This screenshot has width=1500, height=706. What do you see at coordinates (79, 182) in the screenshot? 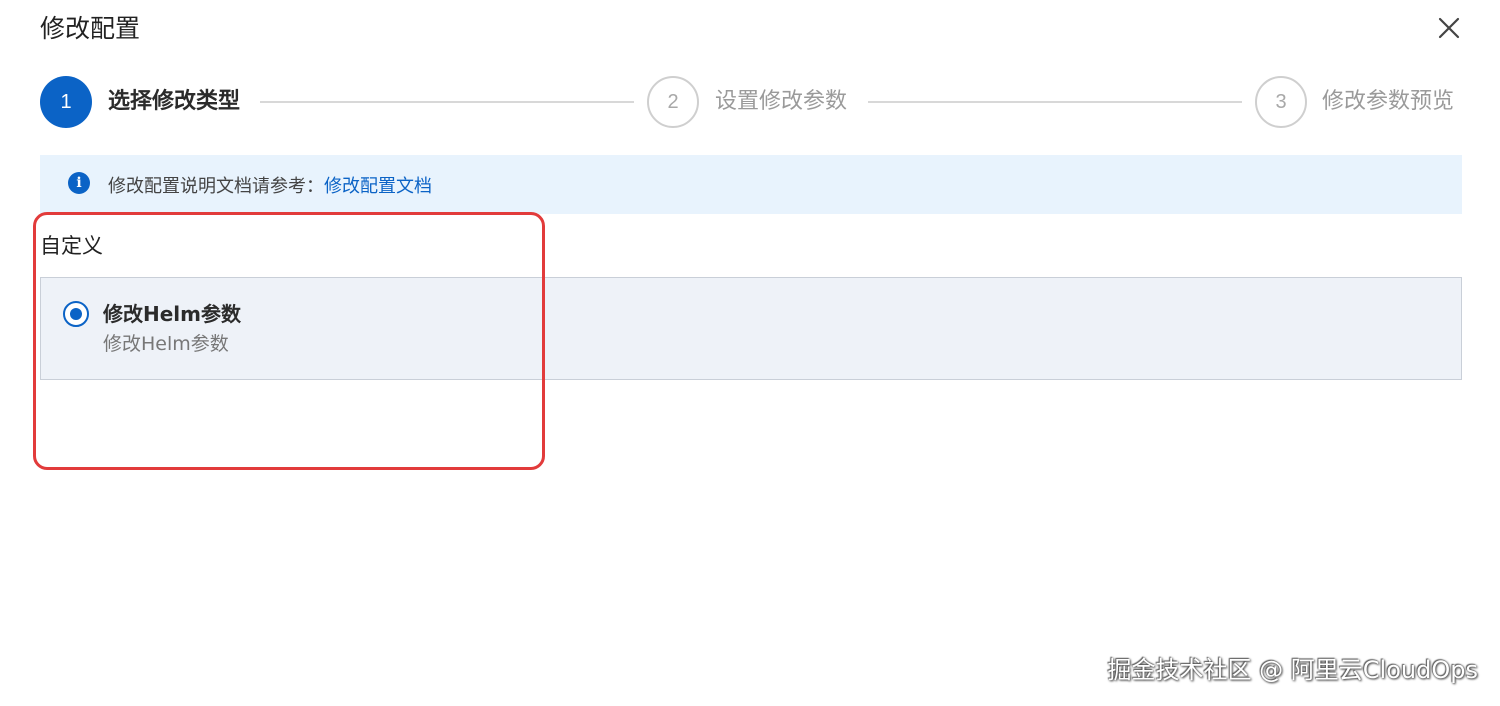
I see `info-icon: i` at bounding box center [79, 182].